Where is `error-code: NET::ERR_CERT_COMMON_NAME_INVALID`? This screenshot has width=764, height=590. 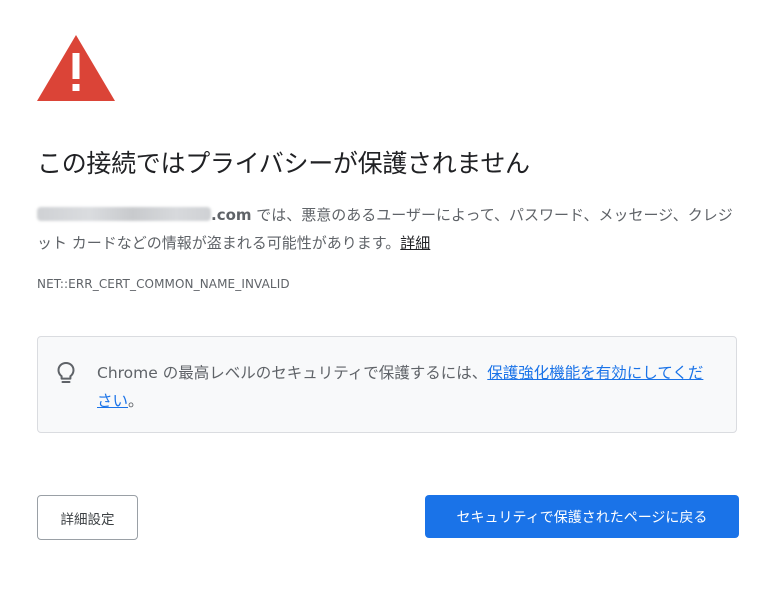 error-code: NET::ERR_CERT_COMMON_NAME_INVALID is located at coordinates (163, 284).